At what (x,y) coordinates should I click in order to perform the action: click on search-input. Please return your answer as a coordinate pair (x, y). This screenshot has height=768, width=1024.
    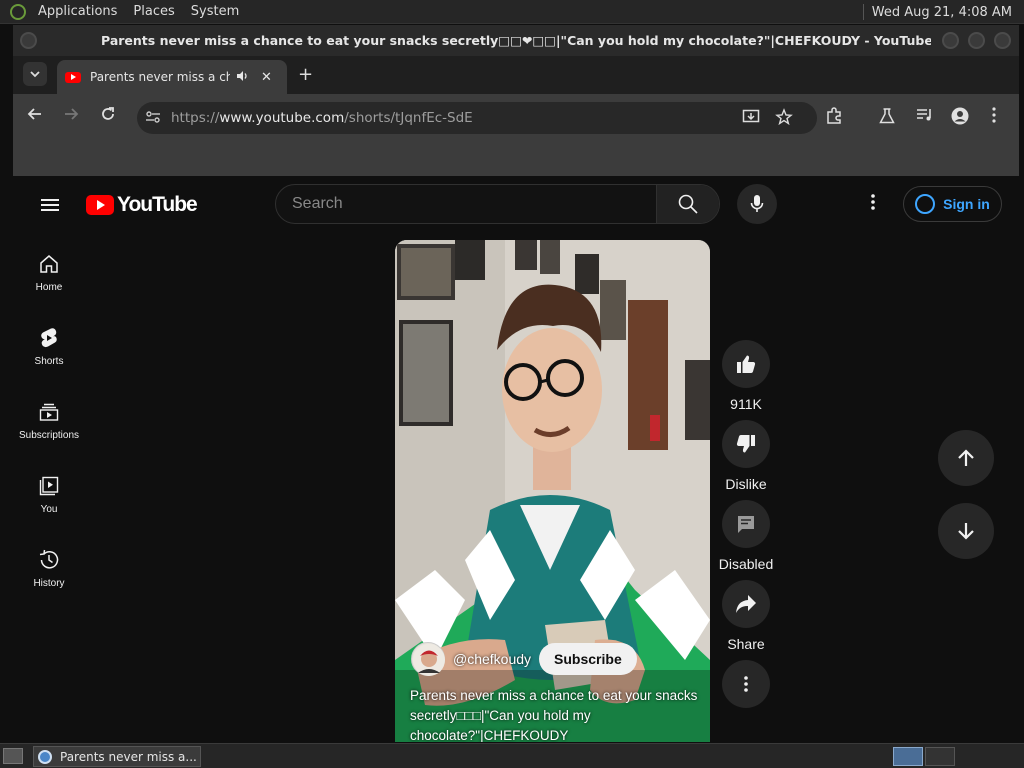
    Looking at the image, I should click on (466, 204).